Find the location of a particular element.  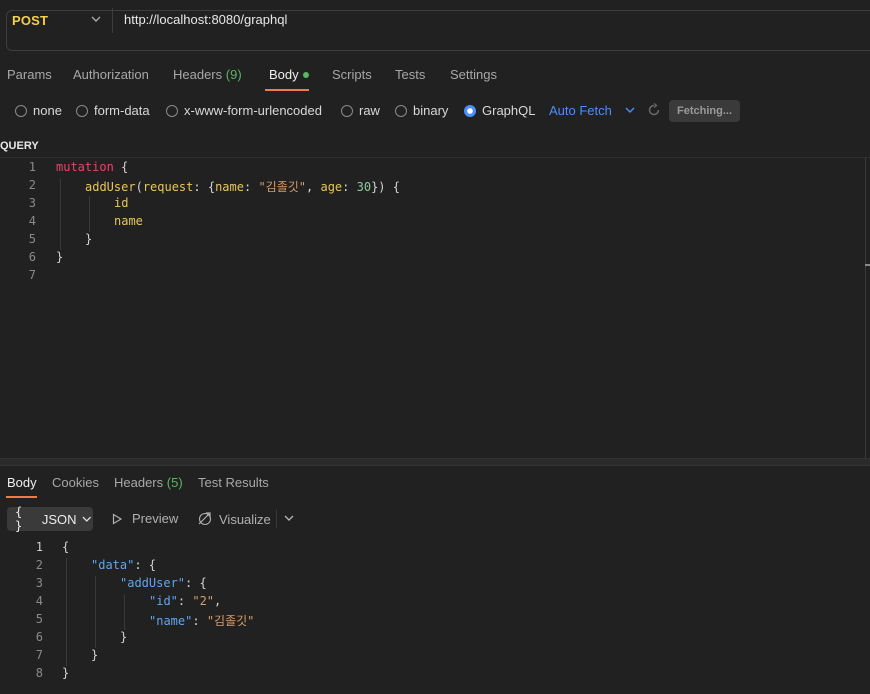

body-modified-dot is located at coordinates (305, 74).